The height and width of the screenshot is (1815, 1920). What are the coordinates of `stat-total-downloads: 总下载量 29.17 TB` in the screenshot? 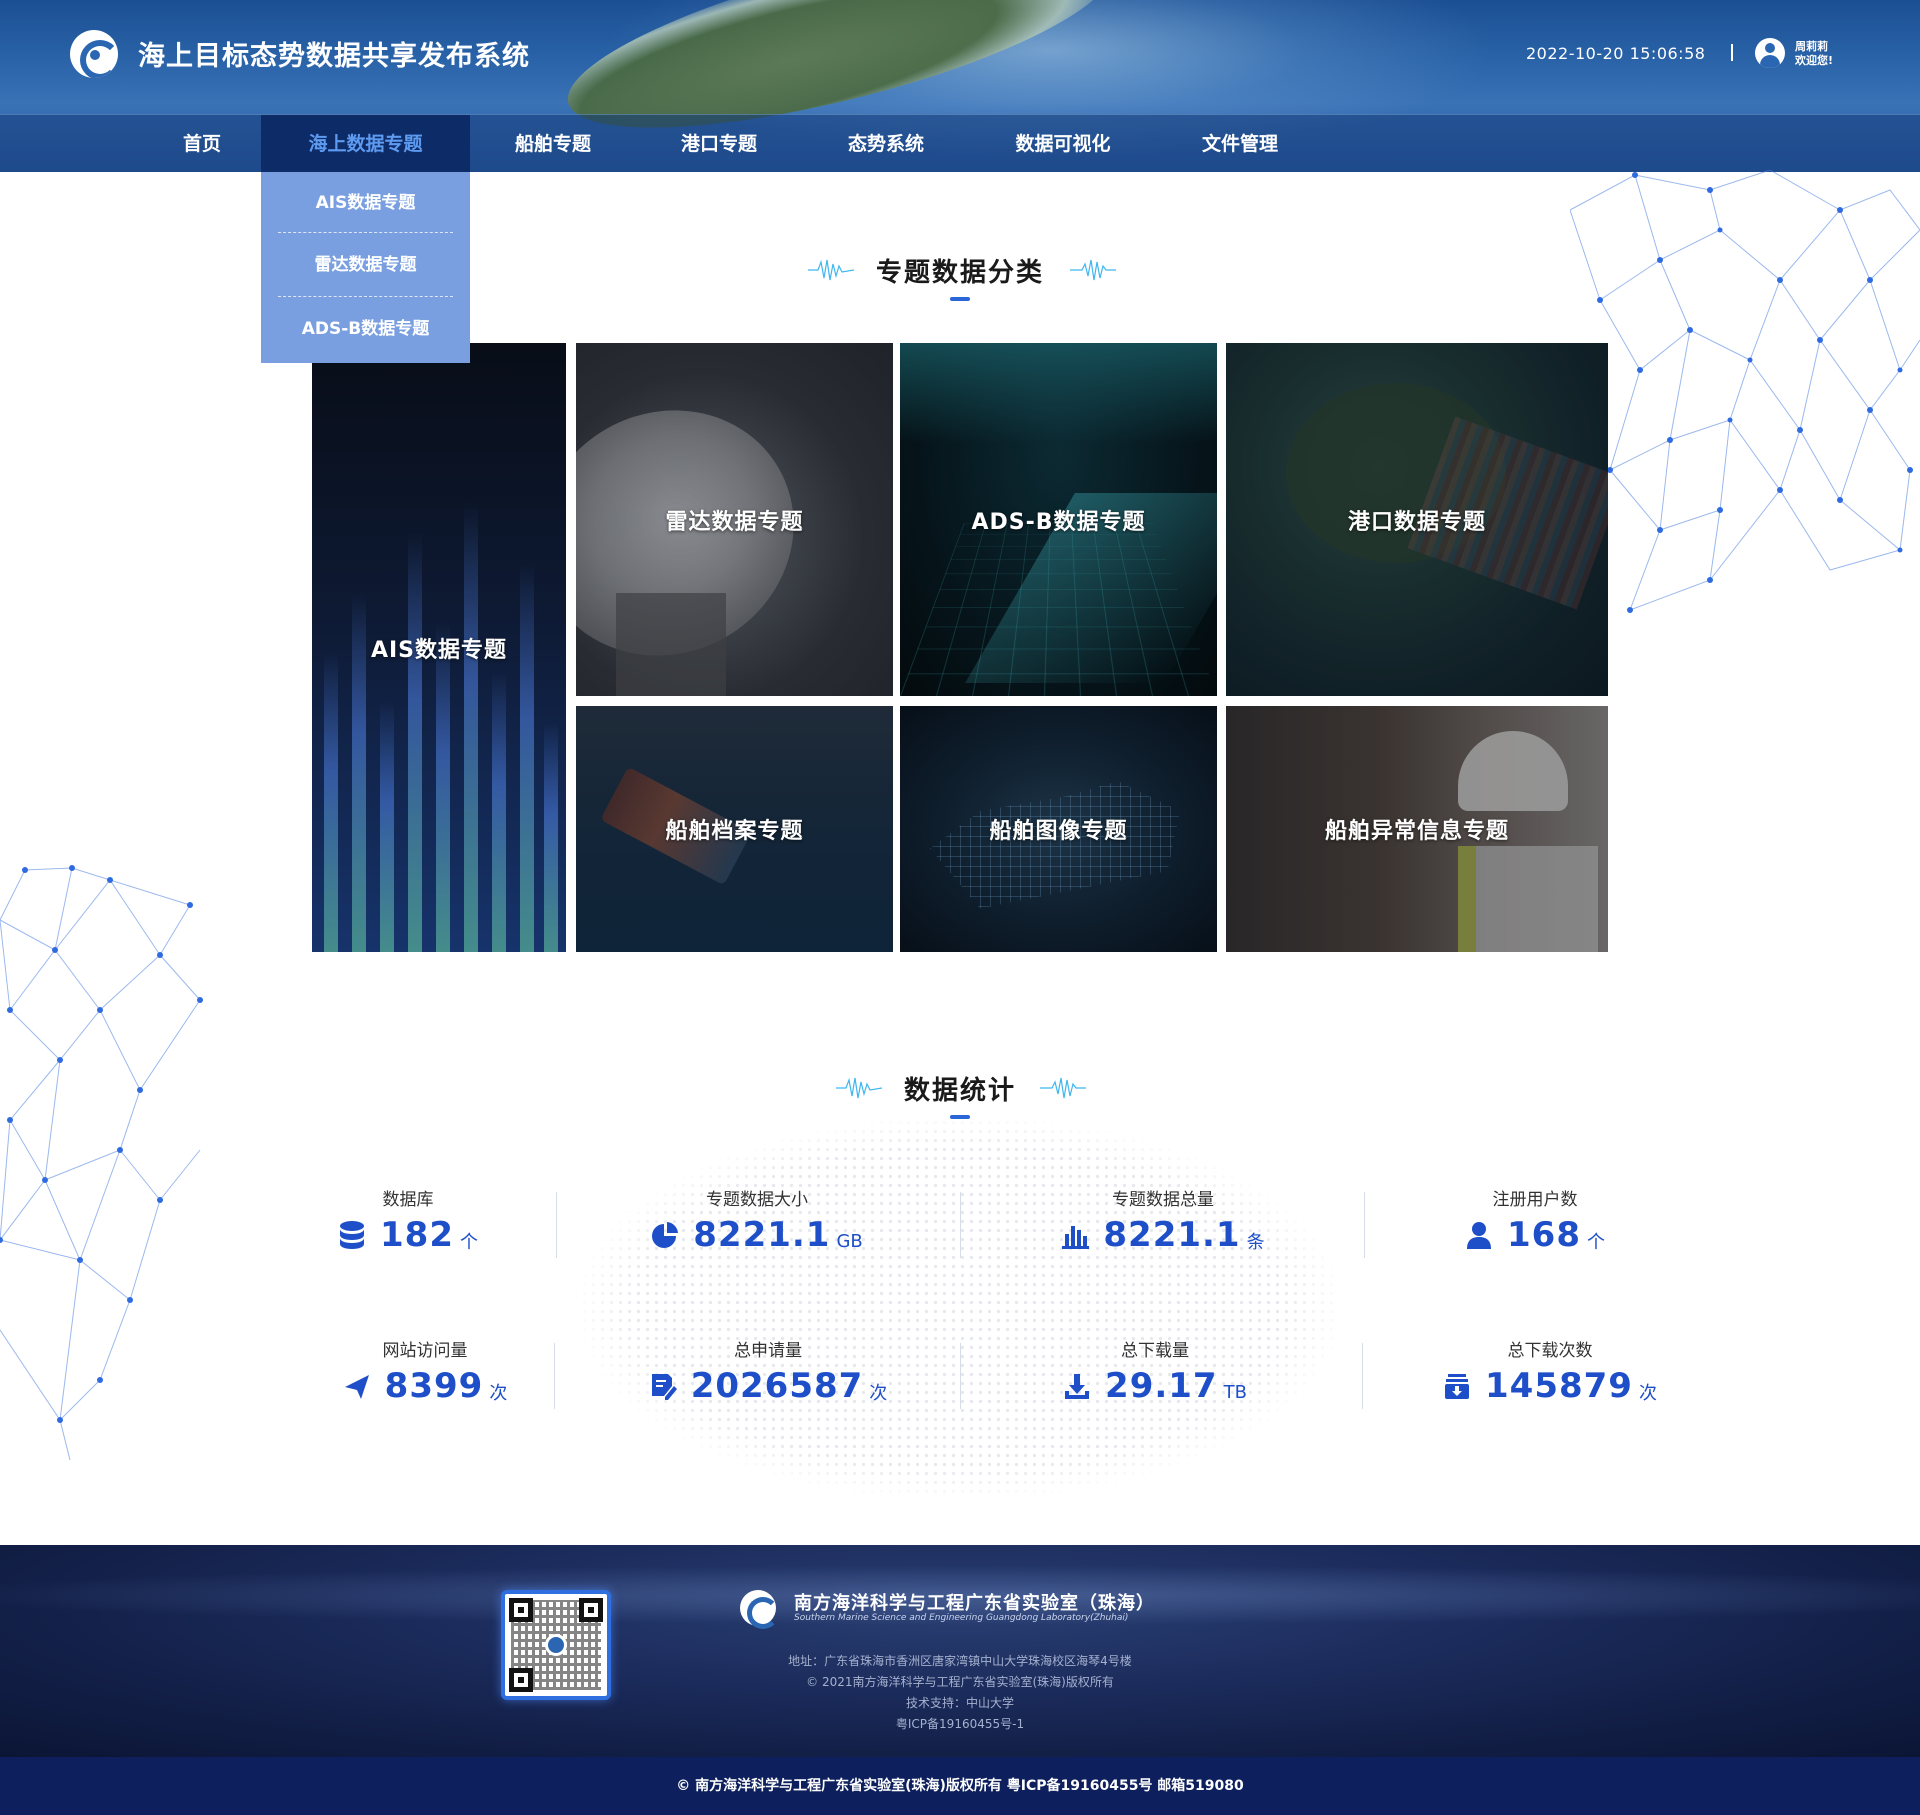 It's located at (1155, 1381).